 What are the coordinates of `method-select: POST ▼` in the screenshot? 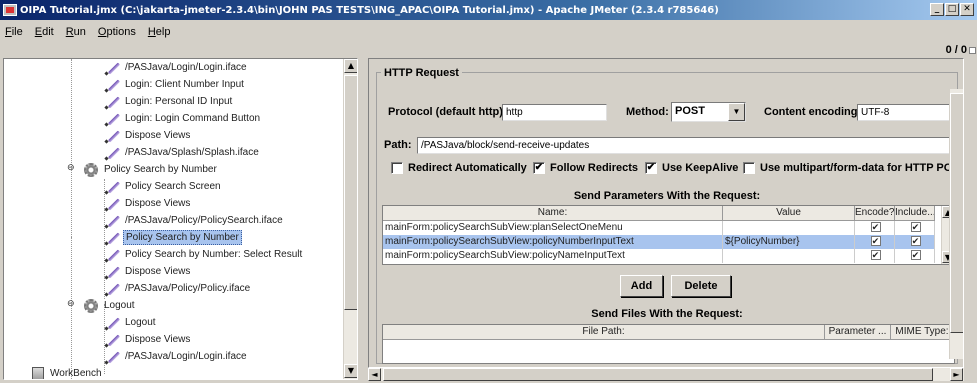 It's located at (708, 112).